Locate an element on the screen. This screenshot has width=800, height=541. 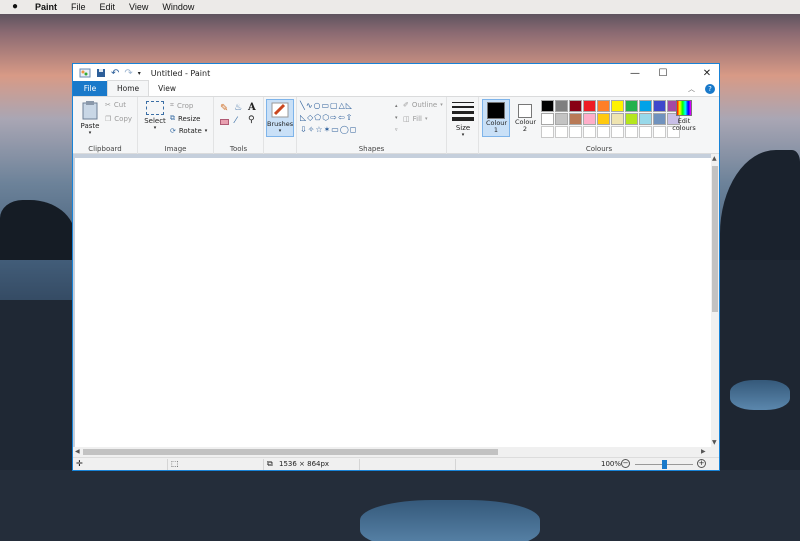
size-label: Size is located at coordinates (463, 128).